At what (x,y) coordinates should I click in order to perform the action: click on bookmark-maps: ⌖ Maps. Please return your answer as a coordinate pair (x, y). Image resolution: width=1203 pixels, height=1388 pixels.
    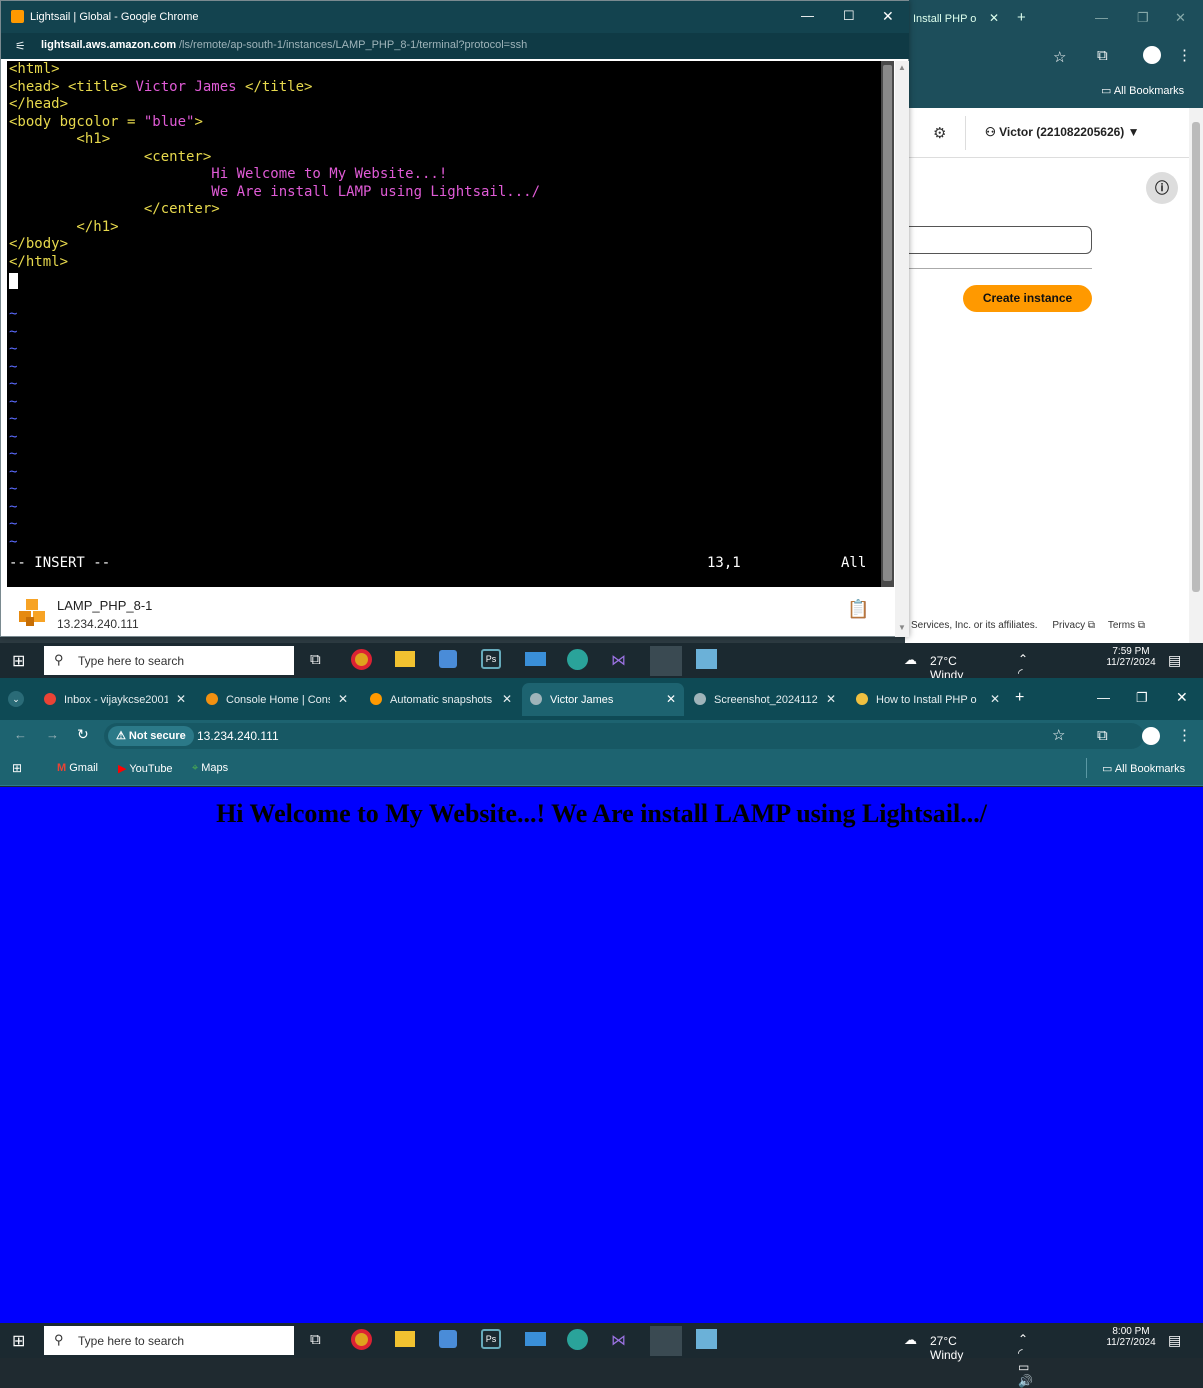
    Looking at the image, I should click on (210, 768).